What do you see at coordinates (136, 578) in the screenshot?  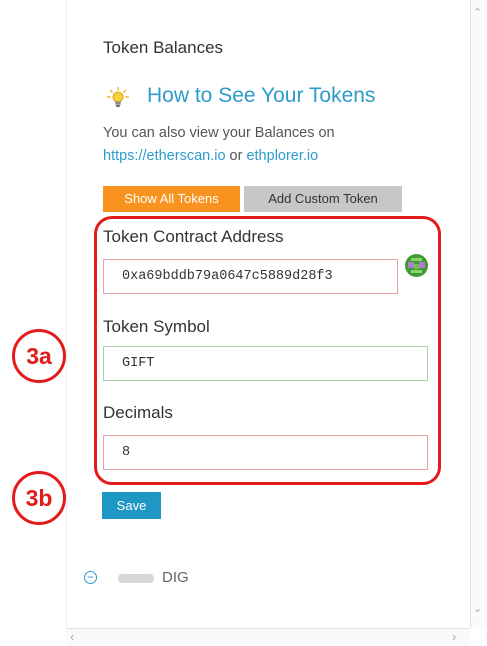 I see `blurred-balance` at bounding box center [136, 578].